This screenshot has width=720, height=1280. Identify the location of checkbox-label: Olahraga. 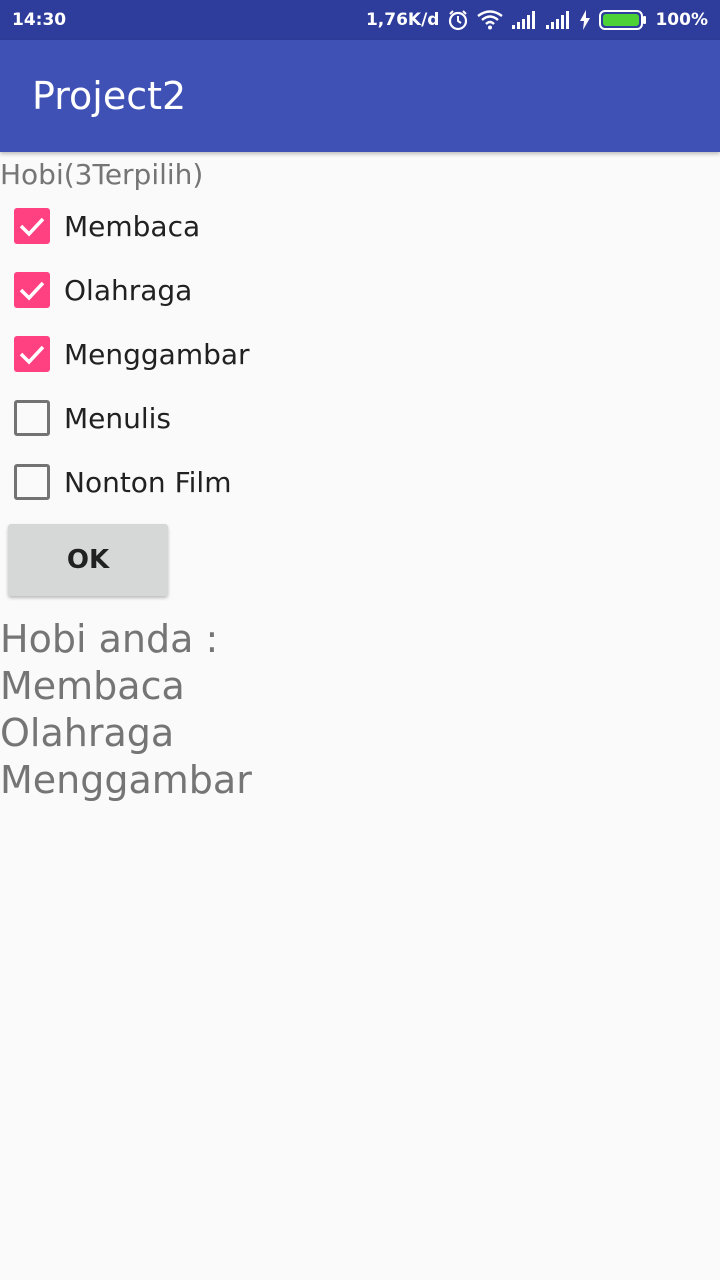
(128, 290).